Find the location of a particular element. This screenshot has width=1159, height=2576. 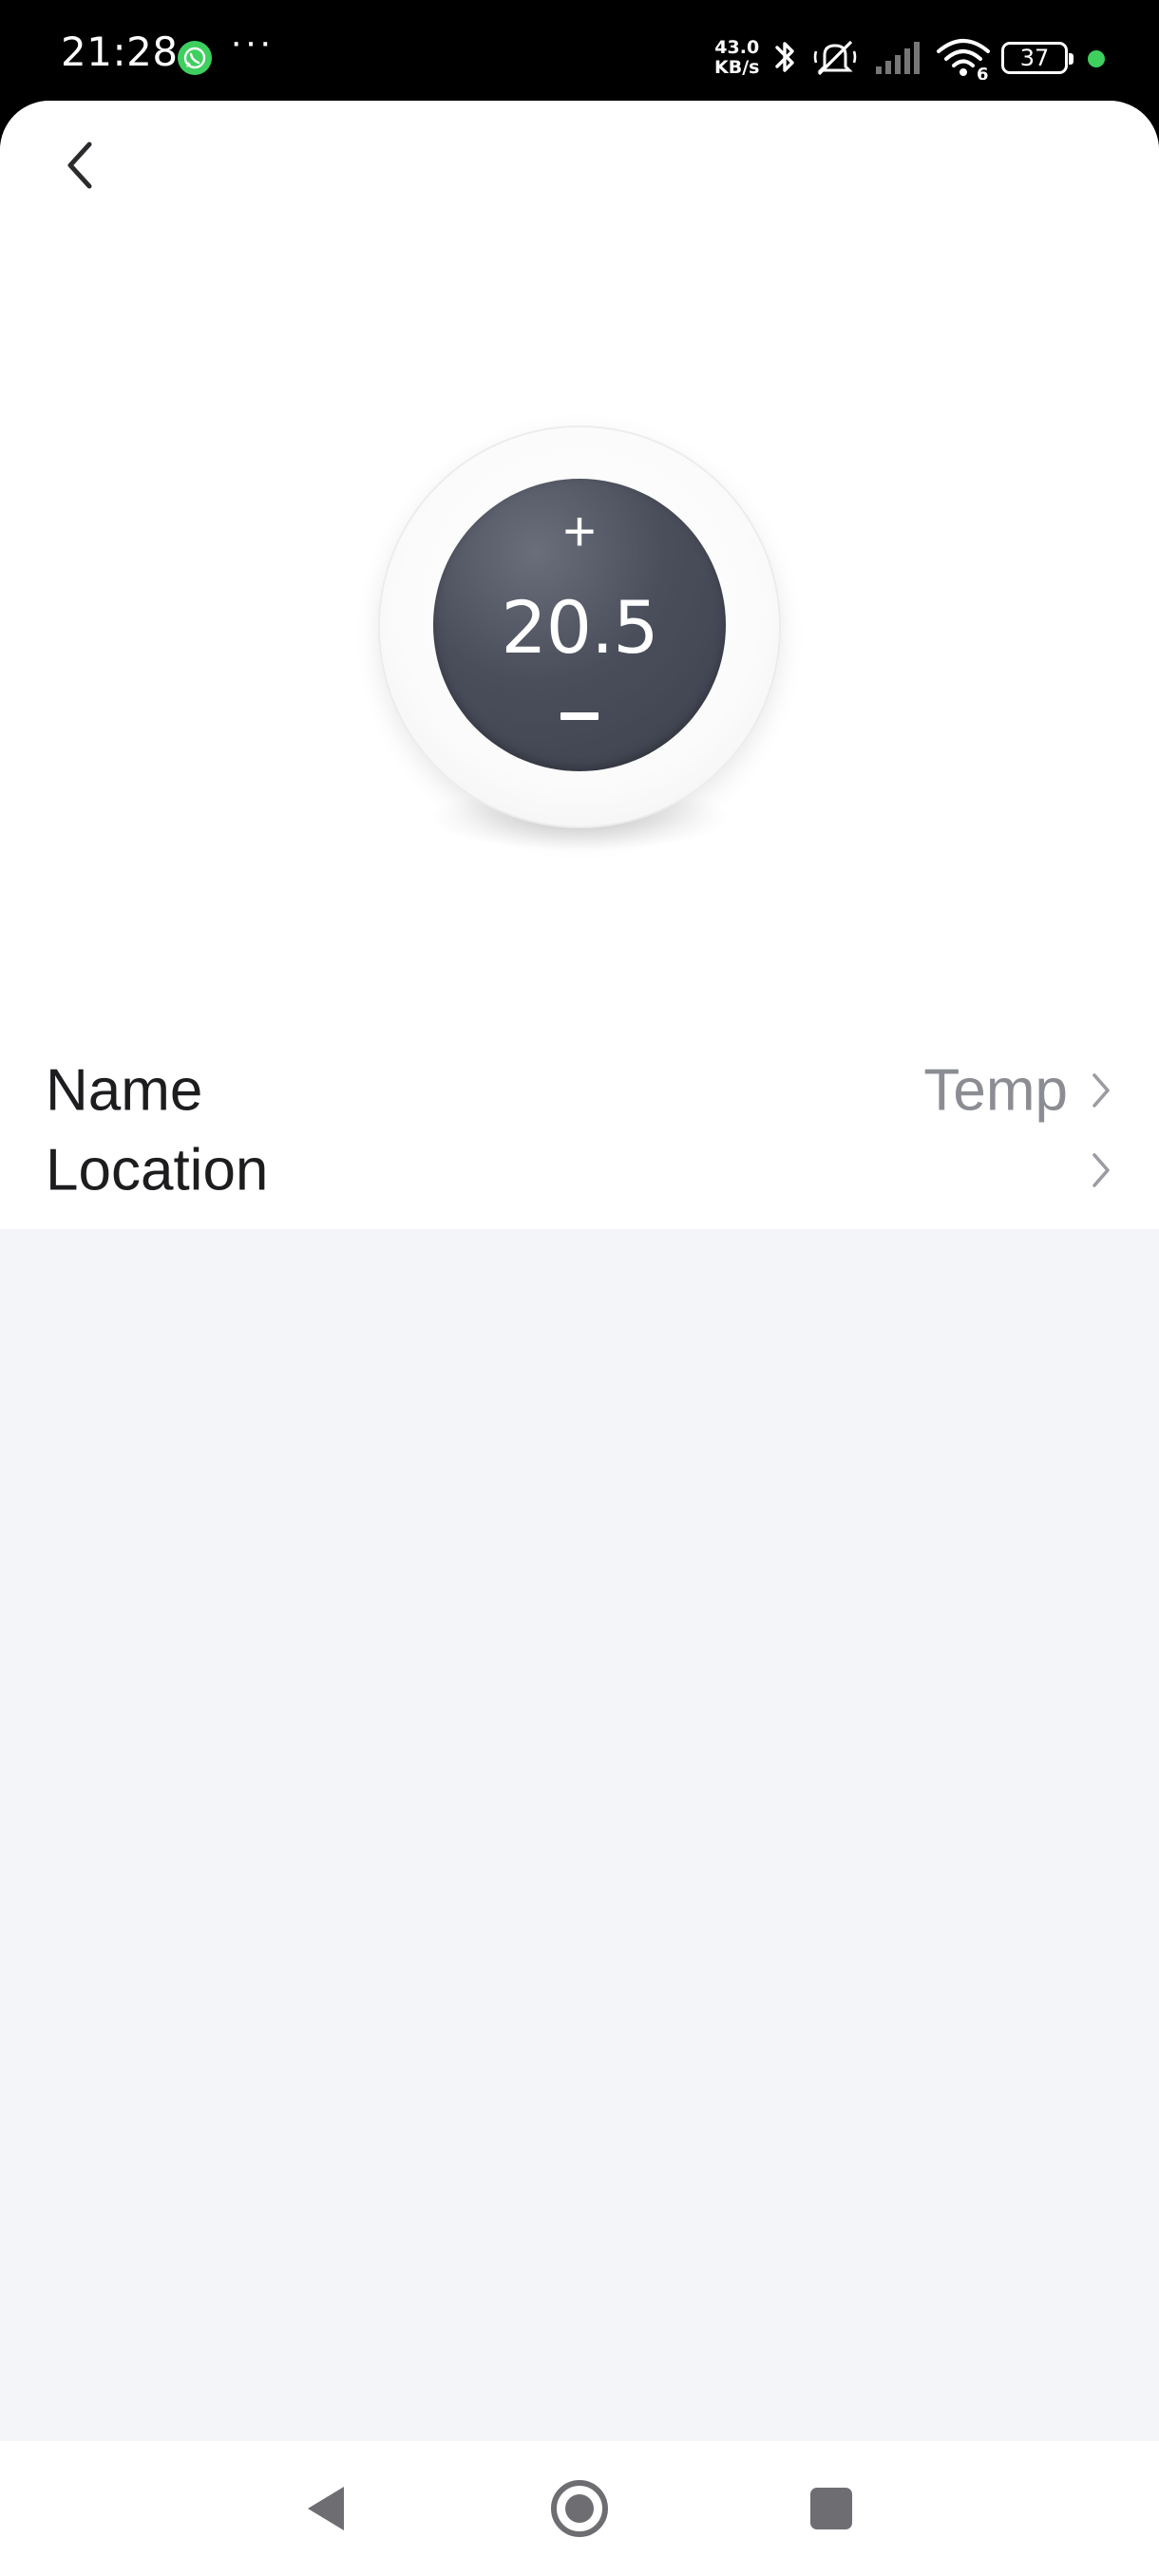

network-speed-unit: KB/s is located at coordinates (737, 67).